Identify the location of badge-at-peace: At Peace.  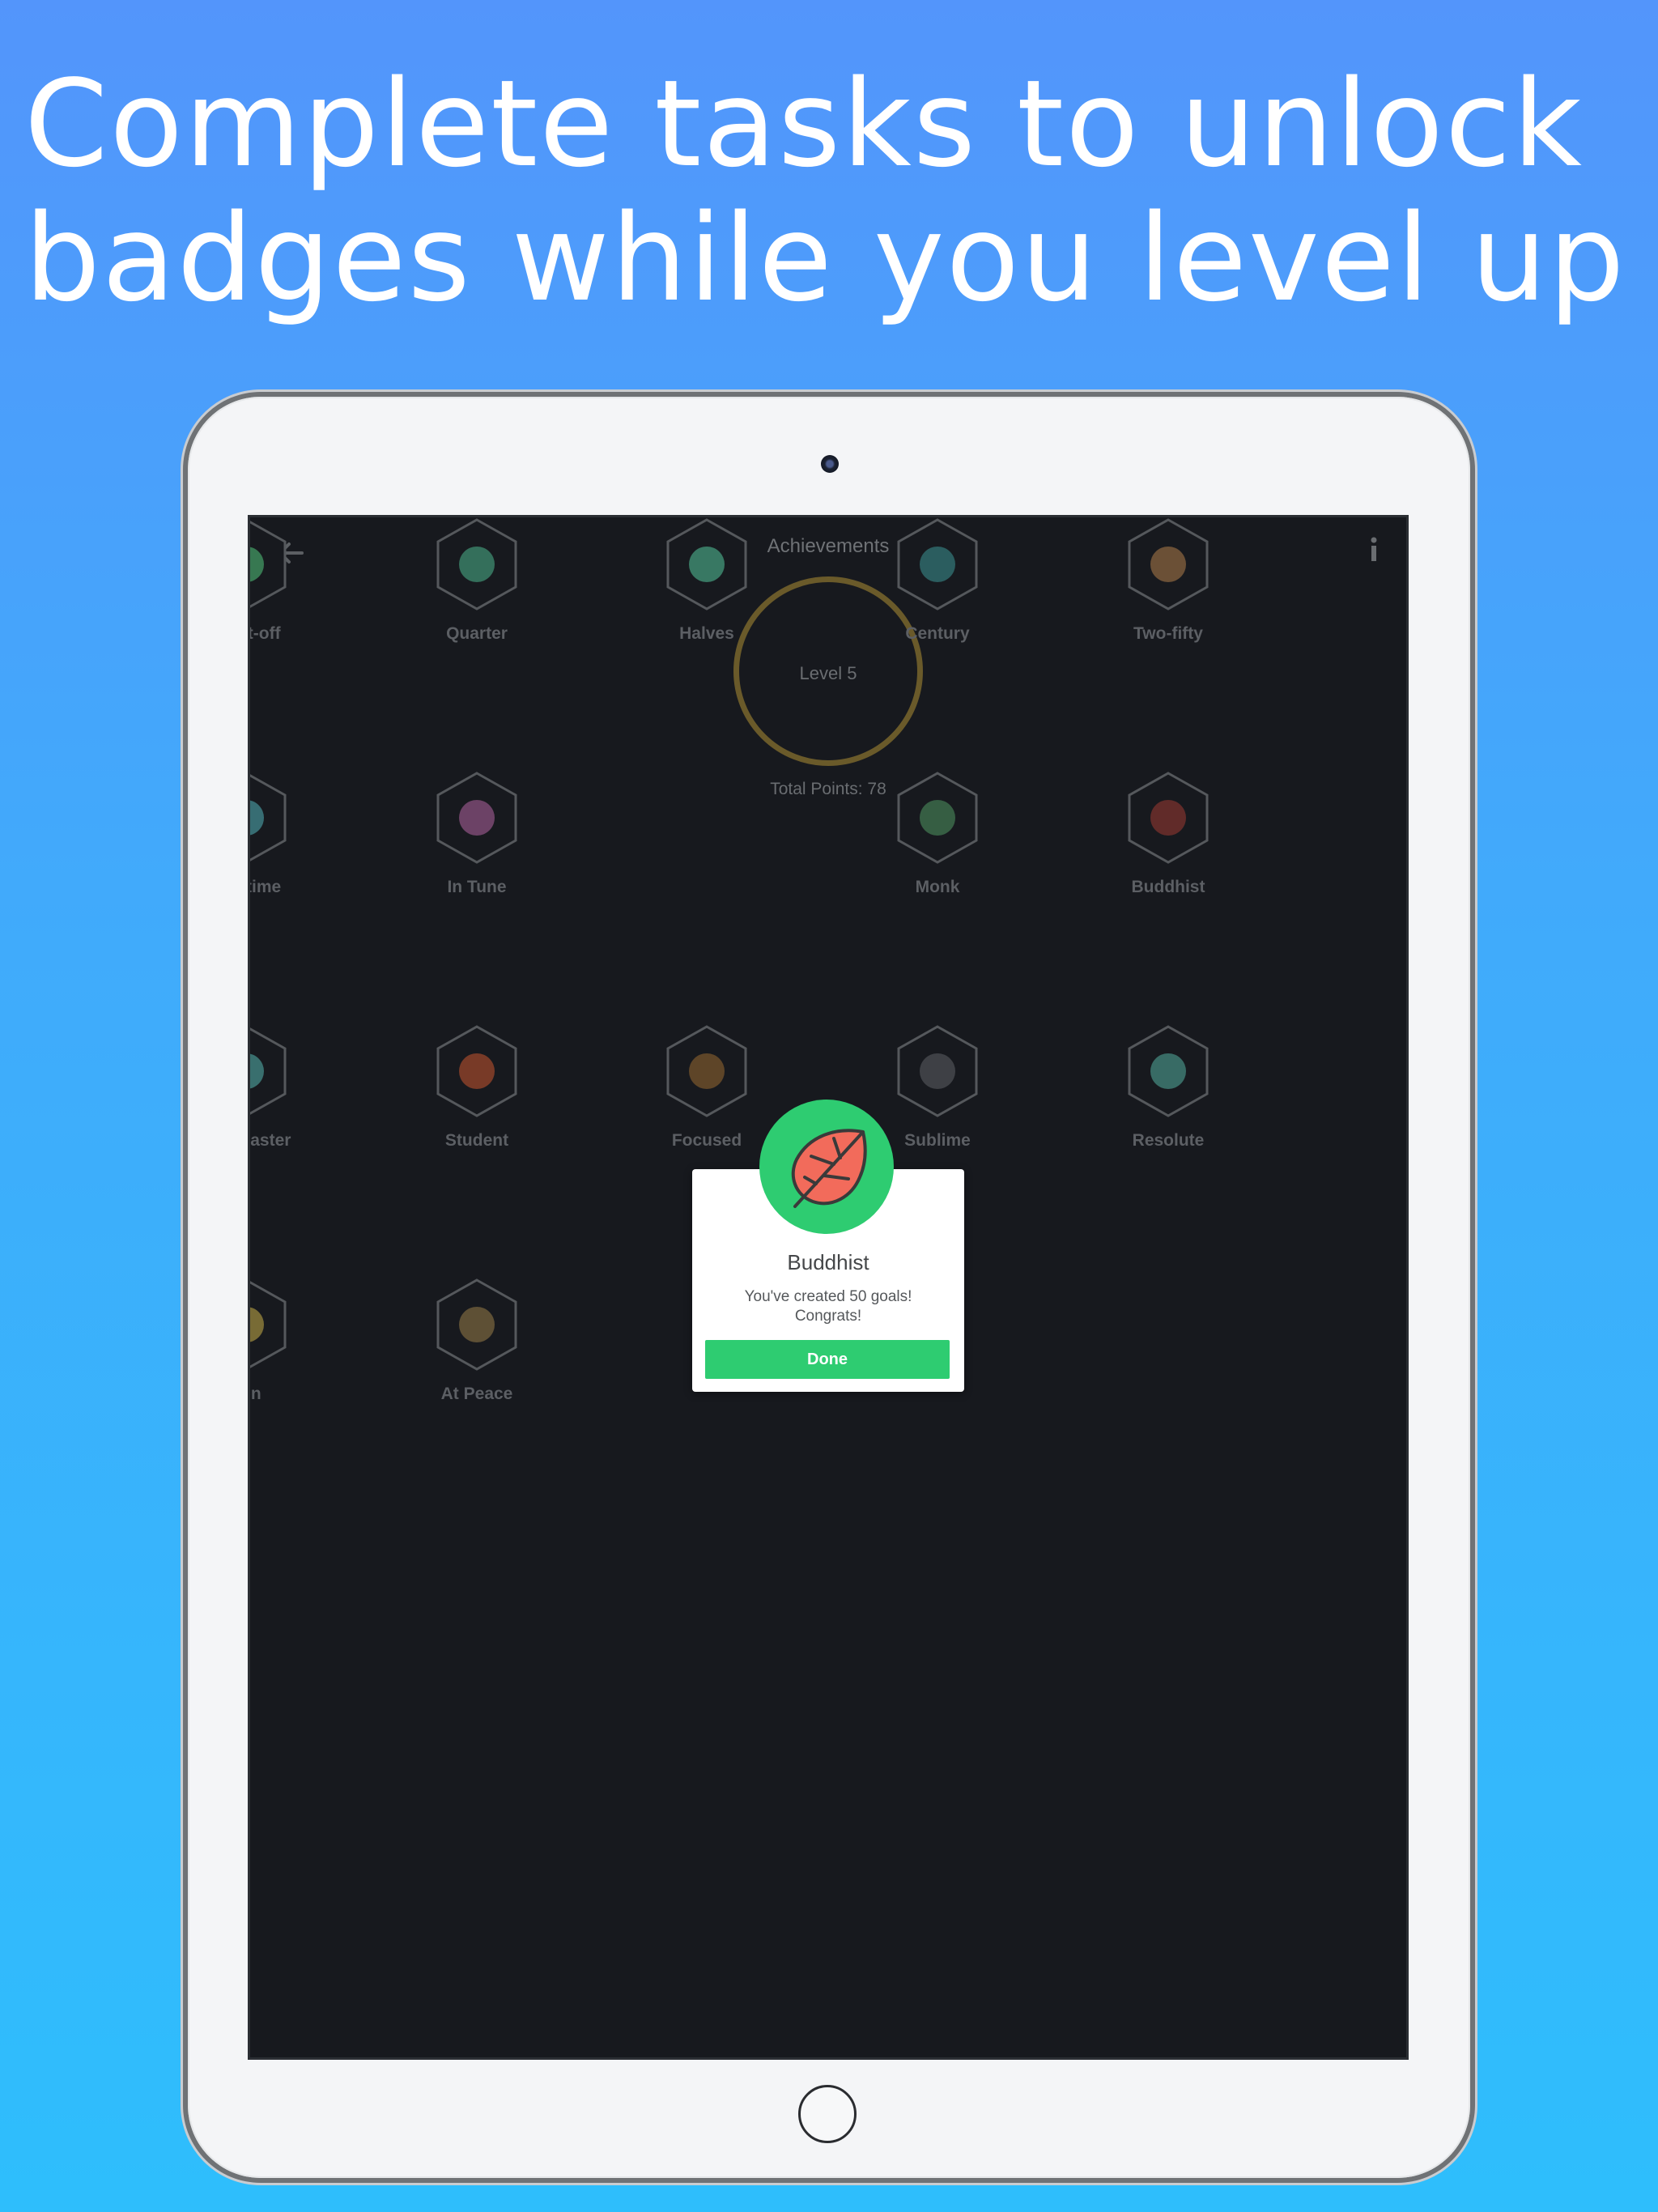
(477, 1343).